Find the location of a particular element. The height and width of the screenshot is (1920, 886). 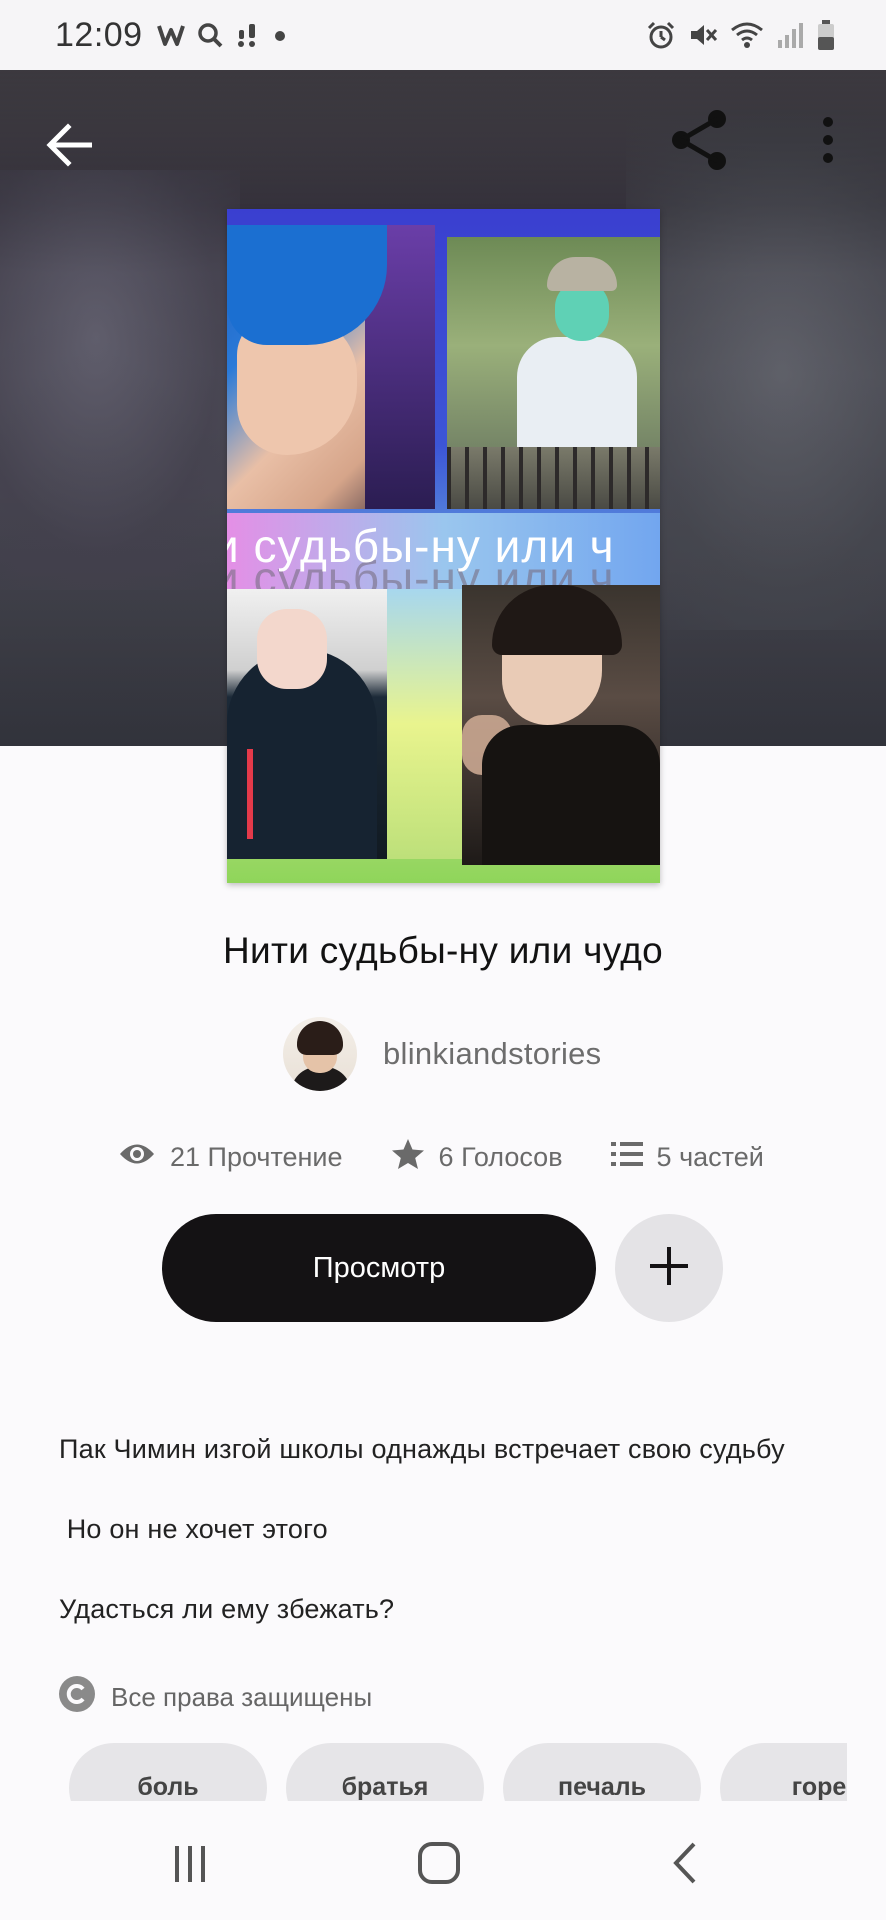

arrow-left-icon is located at coordinates (70, 151).